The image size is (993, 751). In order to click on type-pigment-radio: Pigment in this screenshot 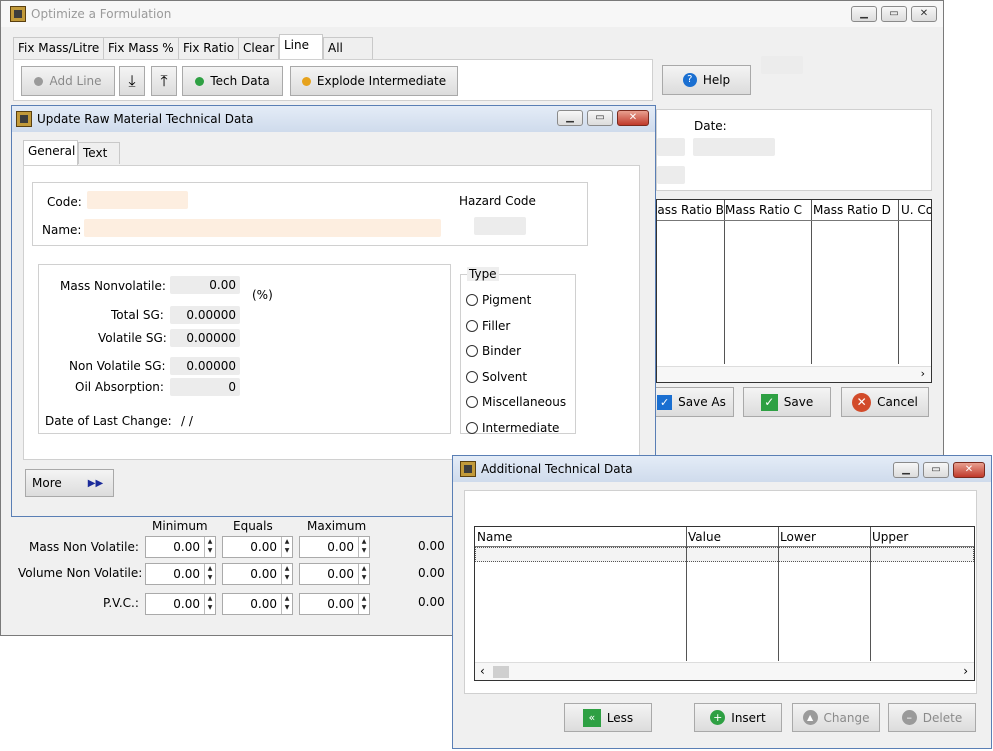, I will do `click(498, 300)`.